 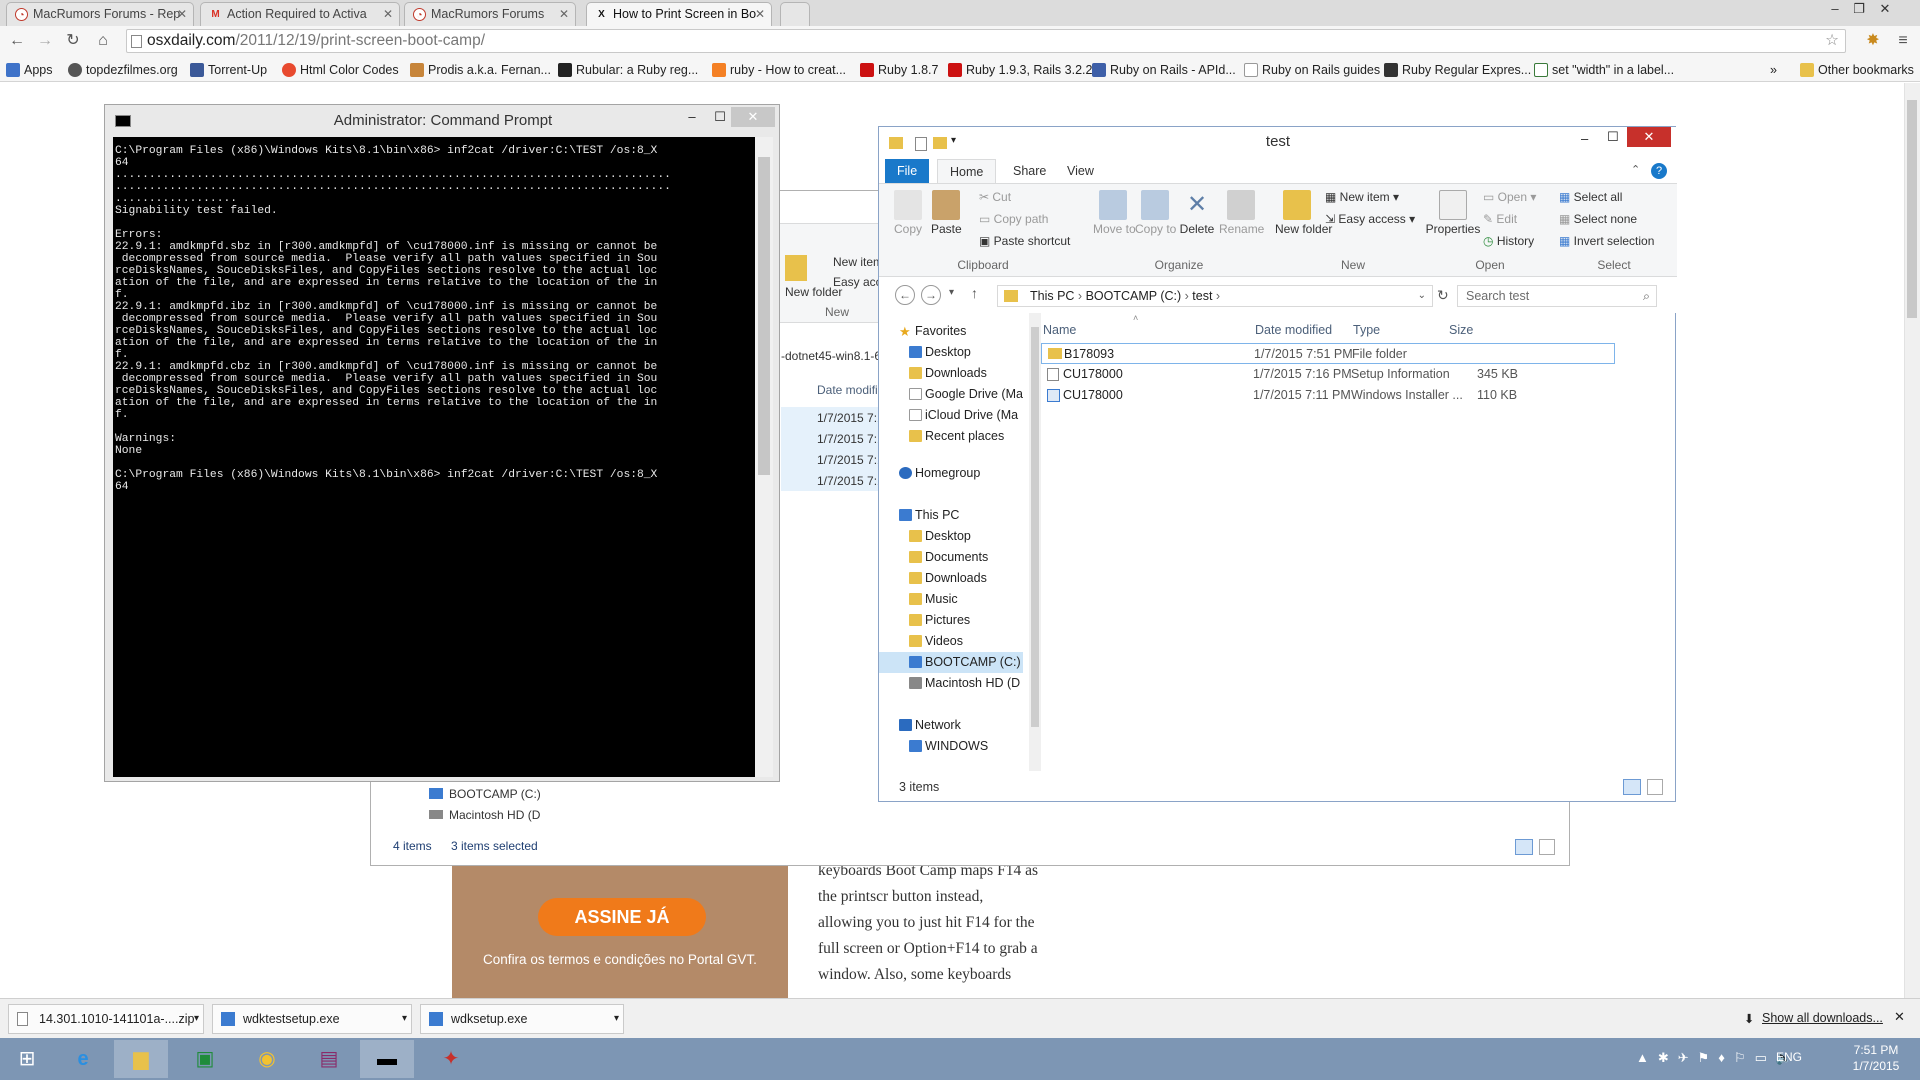 I want to click on reload-icon: ↻, so click(x=73, y=41).